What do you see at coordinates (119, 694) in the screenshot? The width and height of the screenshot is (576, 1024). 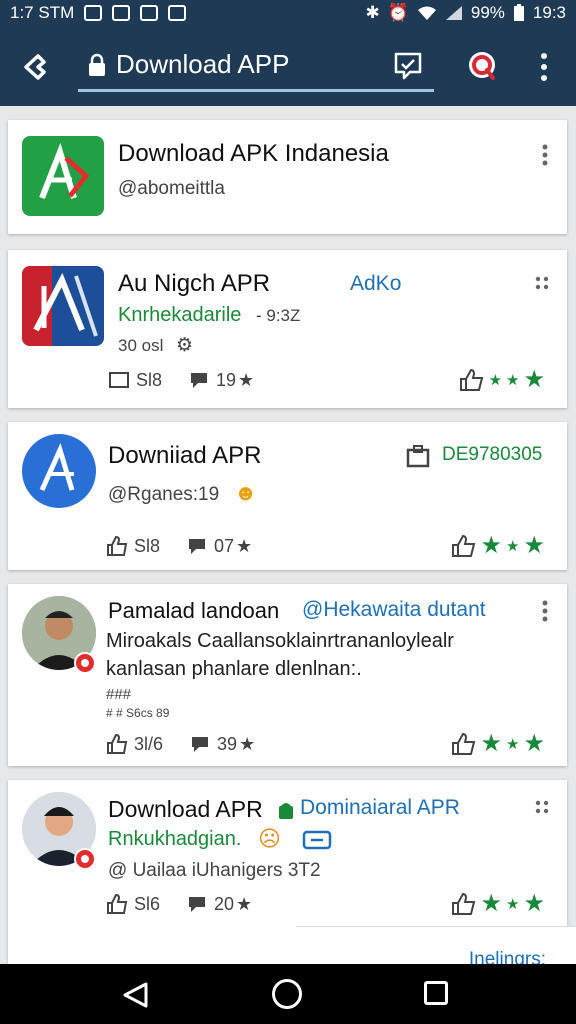 I see `post-hashtags: ###` at bounding box center [119, 694].